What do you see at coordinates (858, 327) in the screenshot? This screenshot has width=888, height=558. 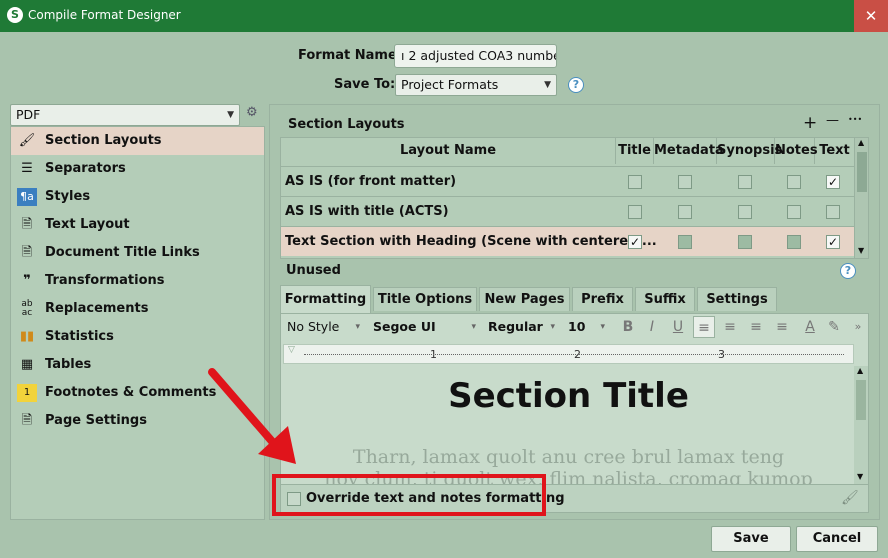 I see `overflow-icon: »` at bounding box center [858, 327].